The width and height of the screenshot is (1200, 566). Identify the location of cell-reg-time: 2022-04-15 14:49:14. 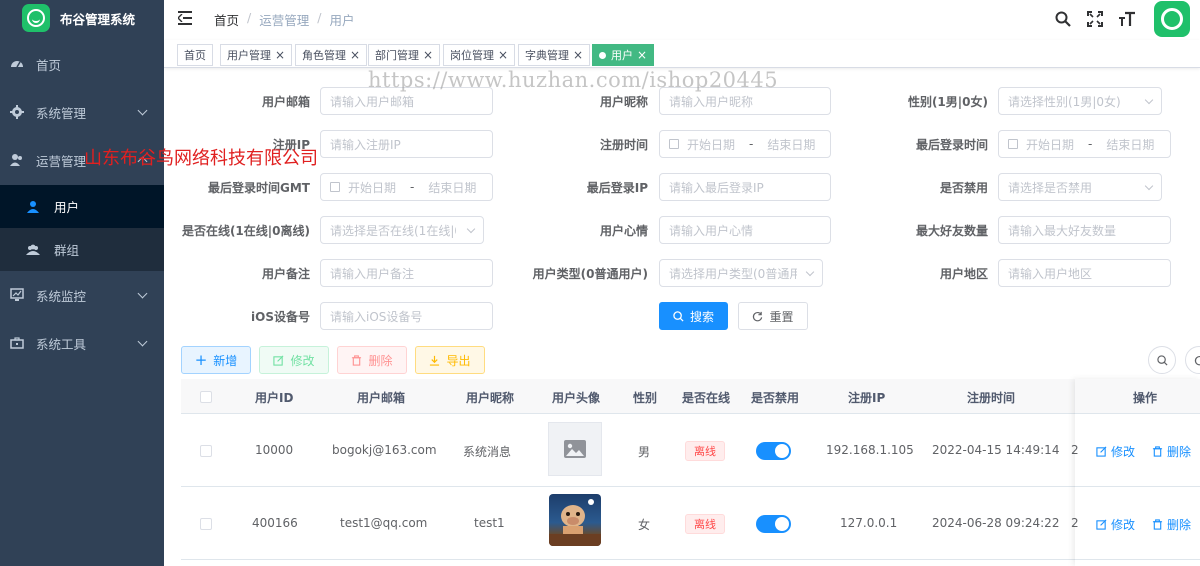
(996, 450).